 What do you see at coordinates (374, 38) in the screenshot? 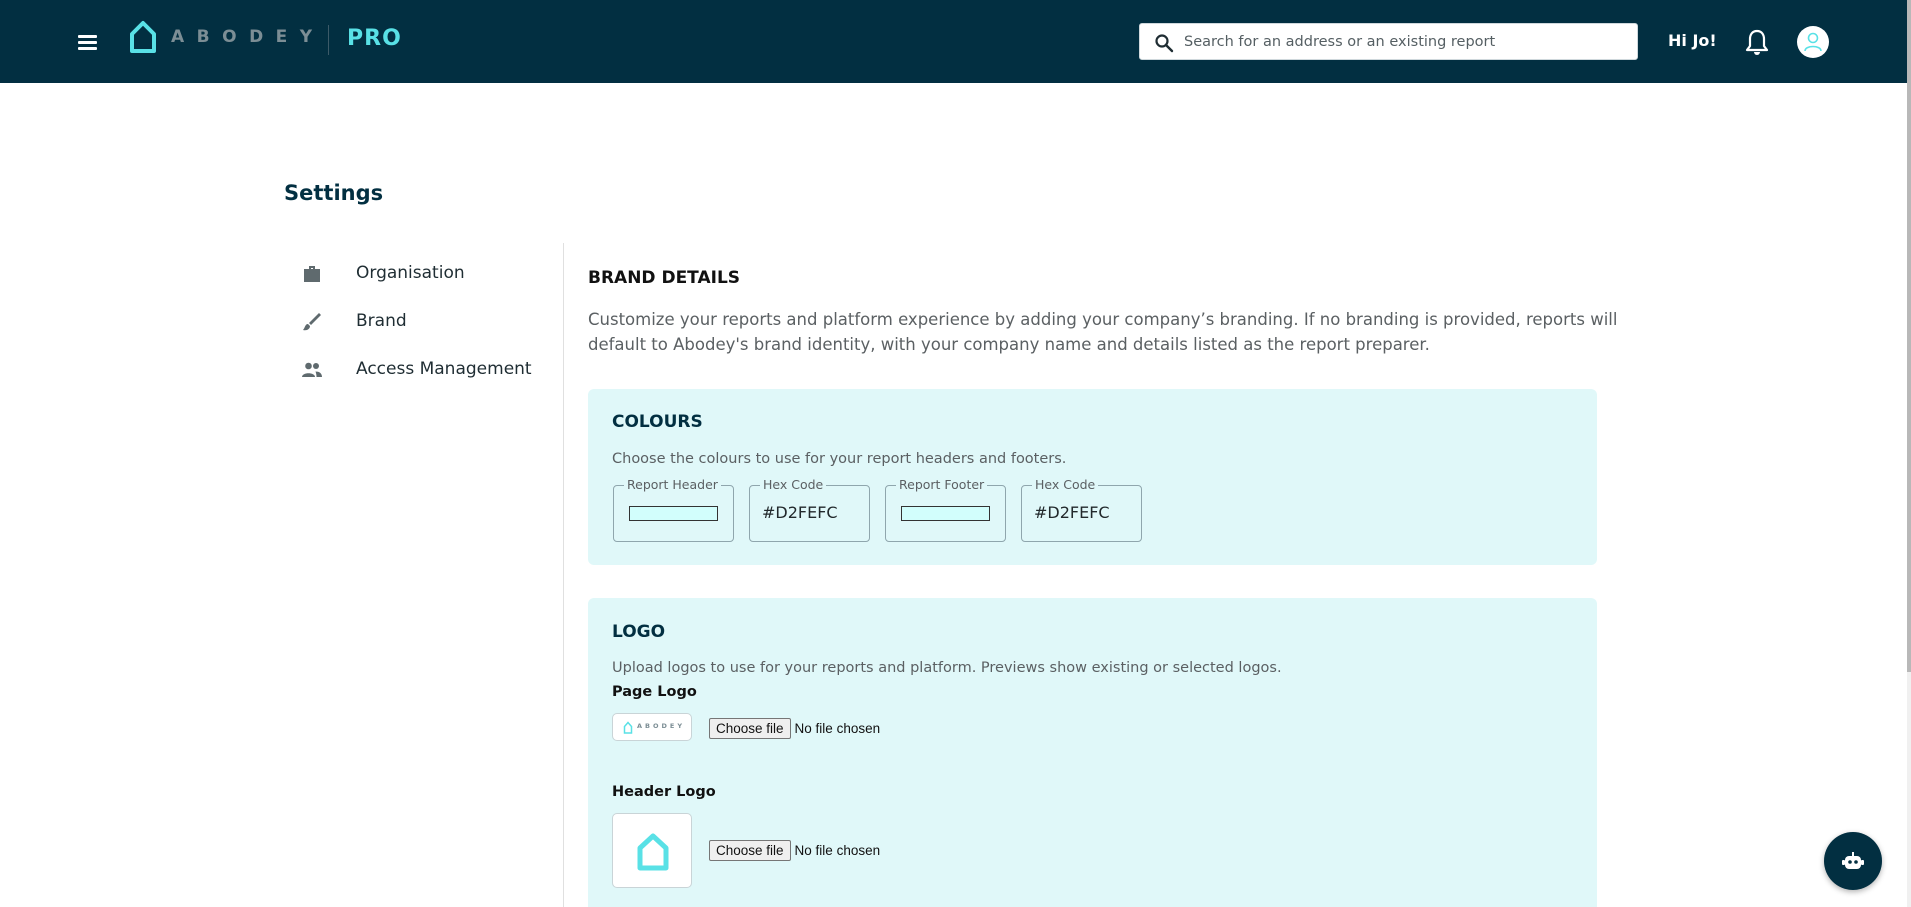
I see `pro-badge: PRO` at bounding box center [374, 38].